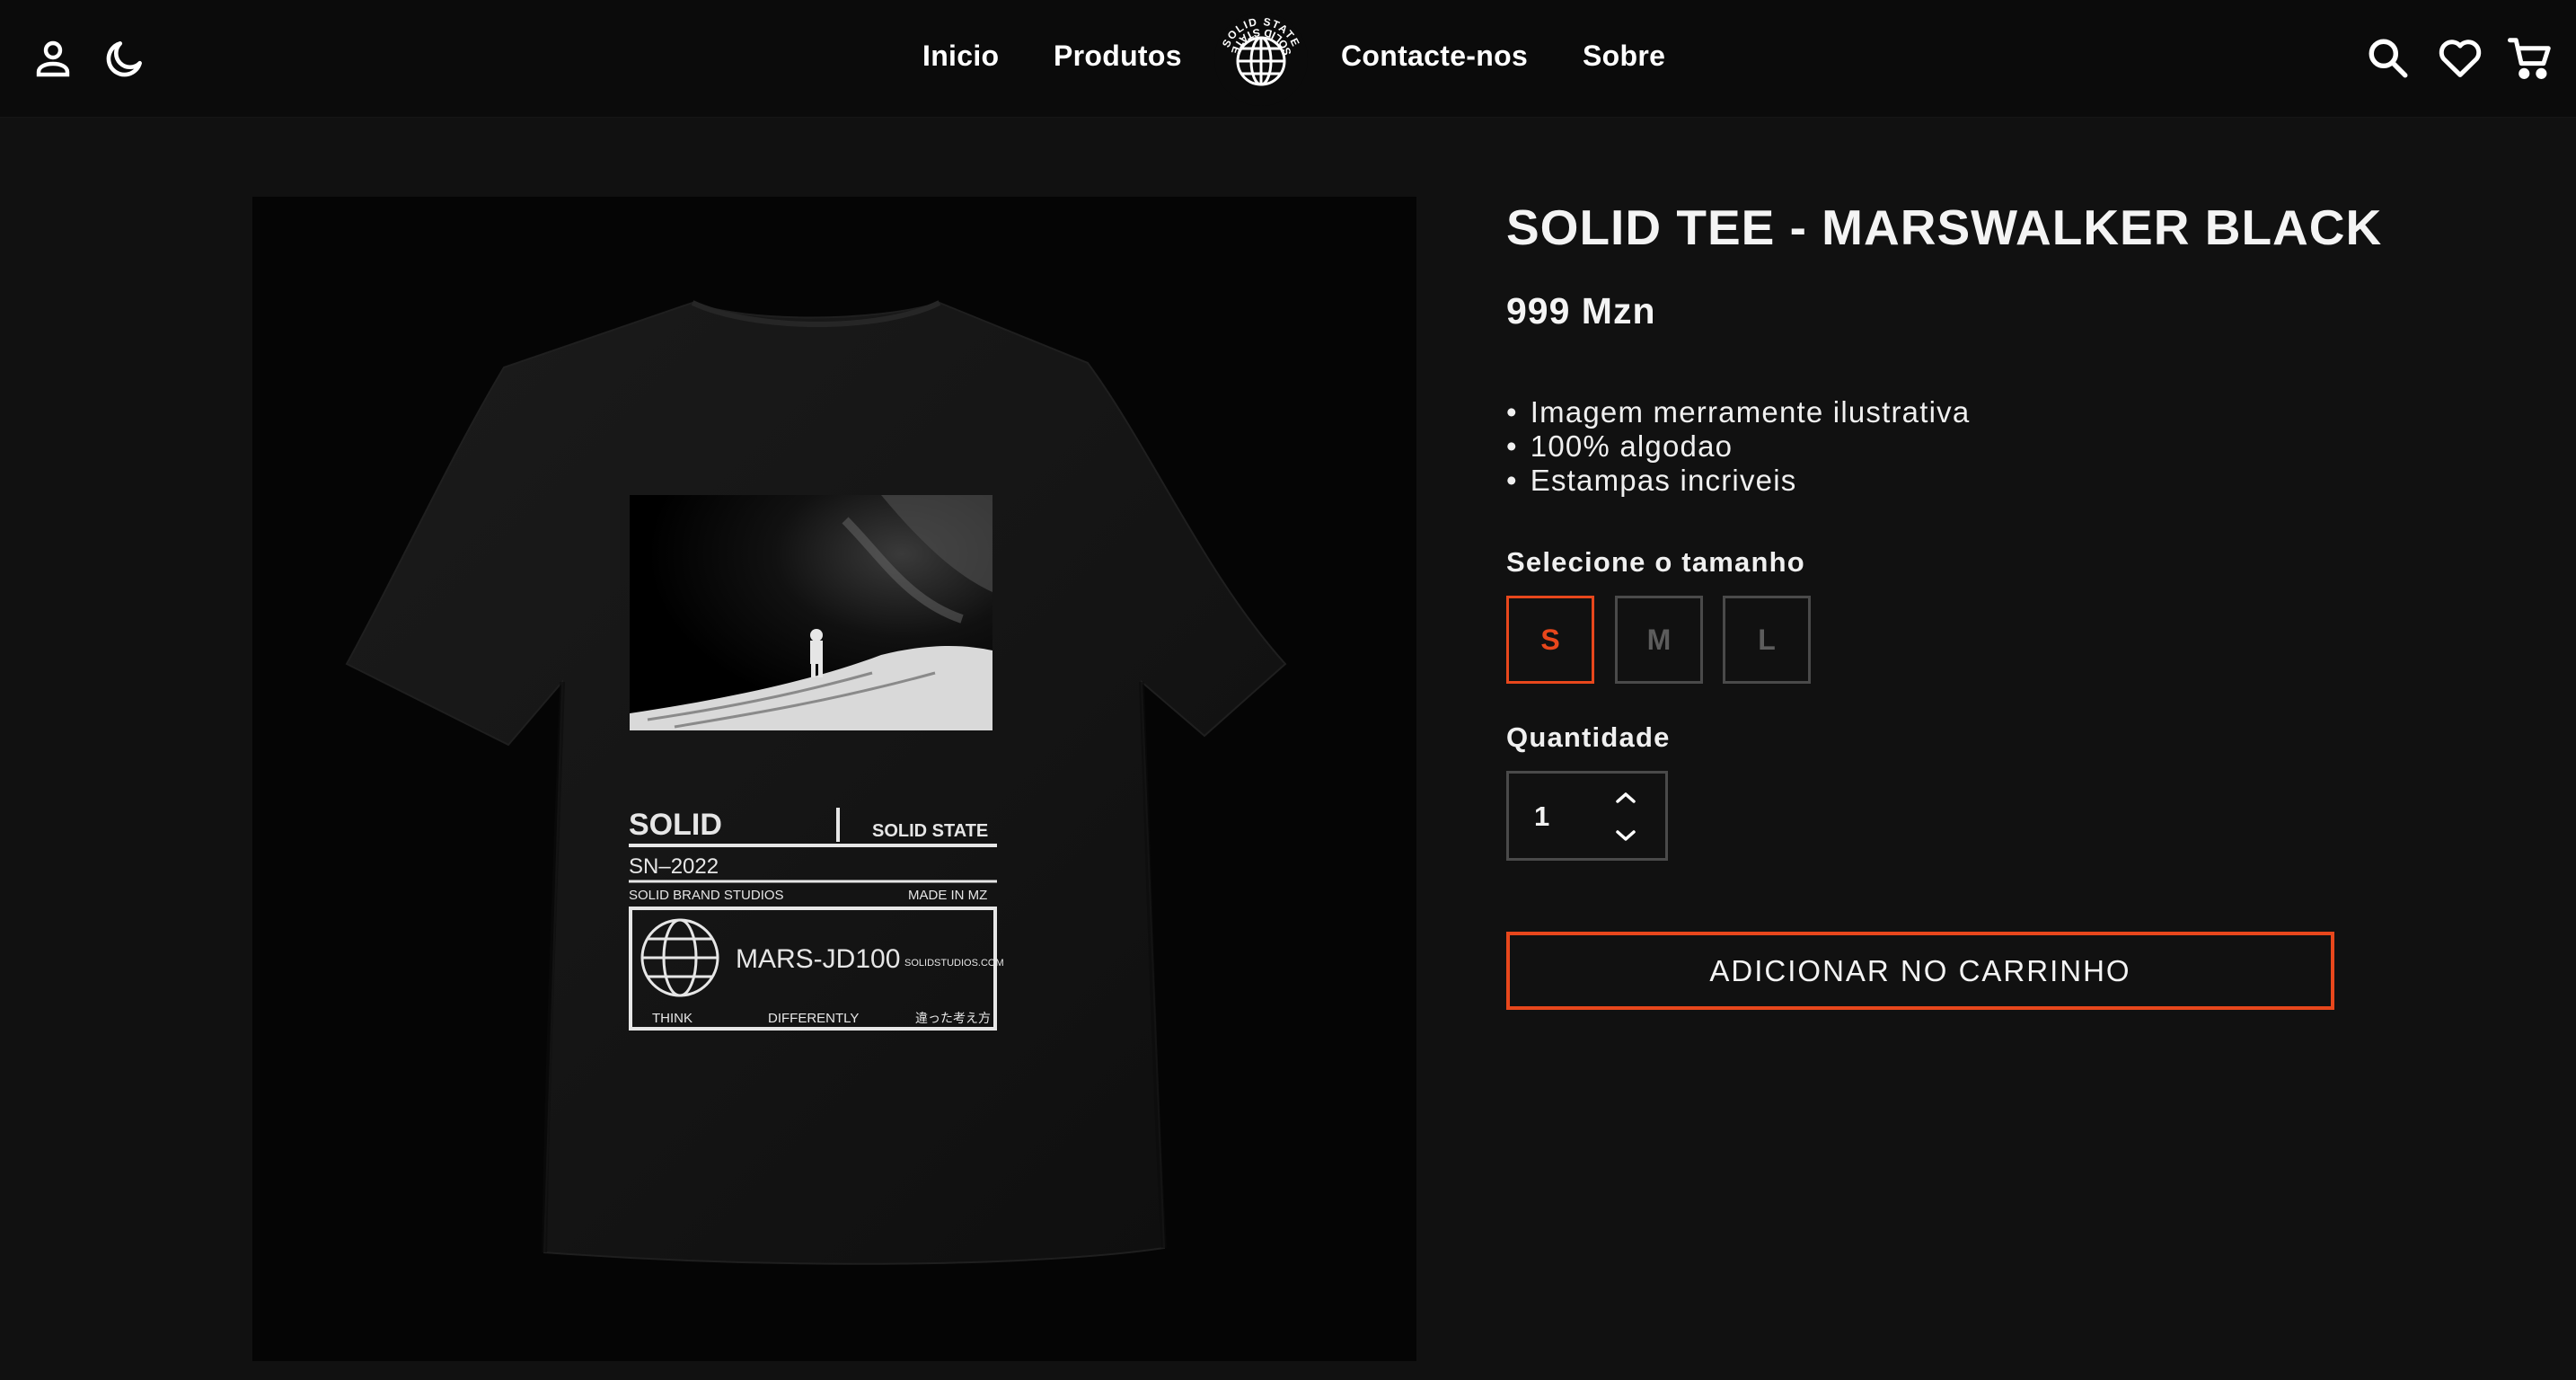  Describe the element at coordinates (1738, 412) in the screenshot. I see `feature-item: Imagem merramente ilustrativa` at that location.